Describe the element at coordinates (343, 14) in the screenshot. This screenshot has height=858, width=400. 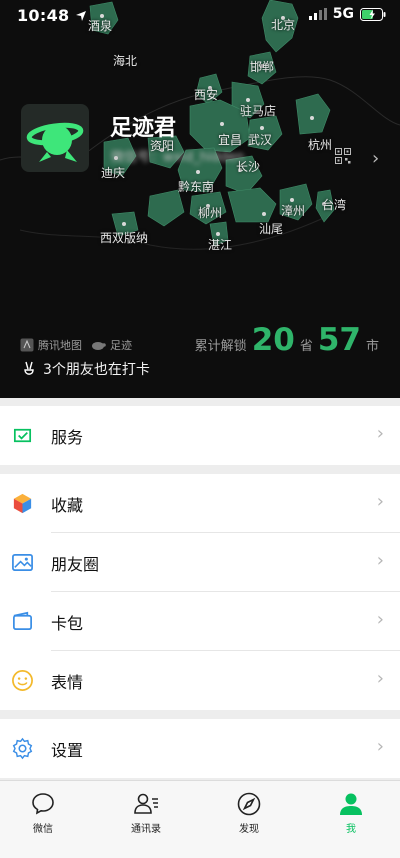
I see `network-label: 5G` at that location.